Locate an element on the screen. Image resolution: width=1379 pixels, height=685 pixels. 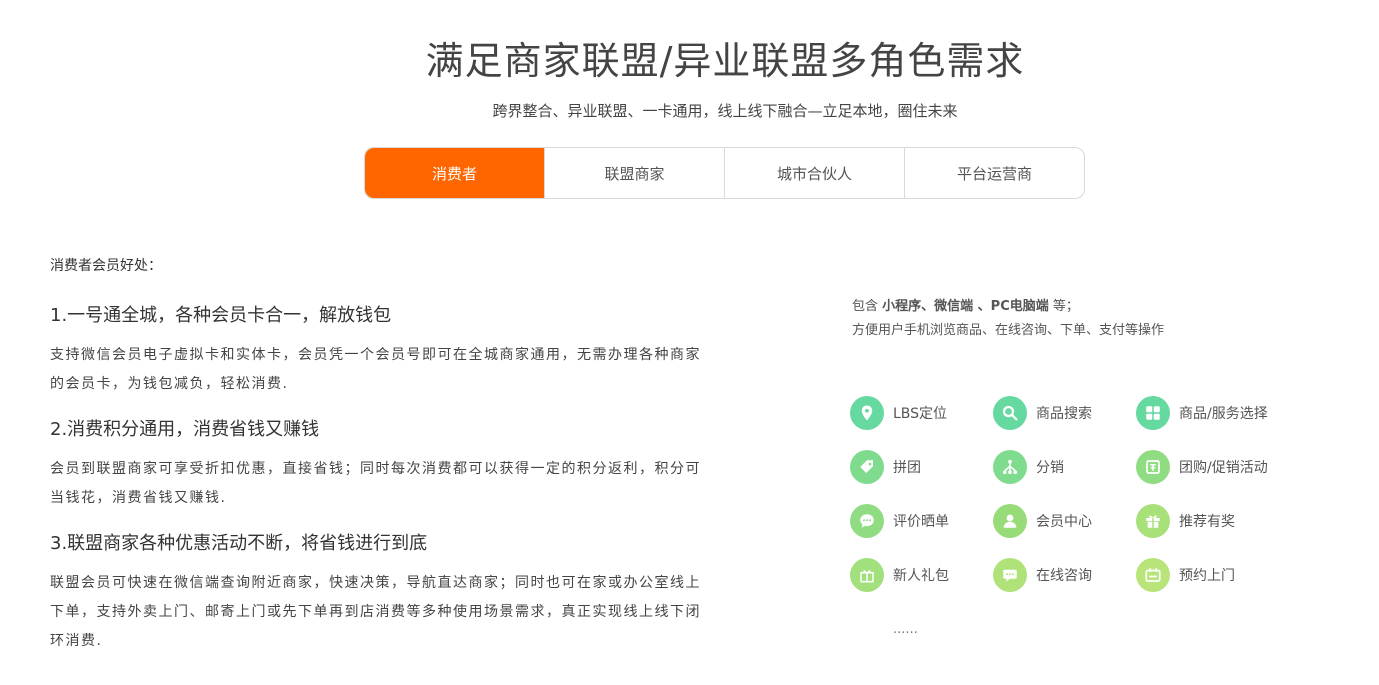
feature-label: 新人礼包 is located at coordinates (921, 576).